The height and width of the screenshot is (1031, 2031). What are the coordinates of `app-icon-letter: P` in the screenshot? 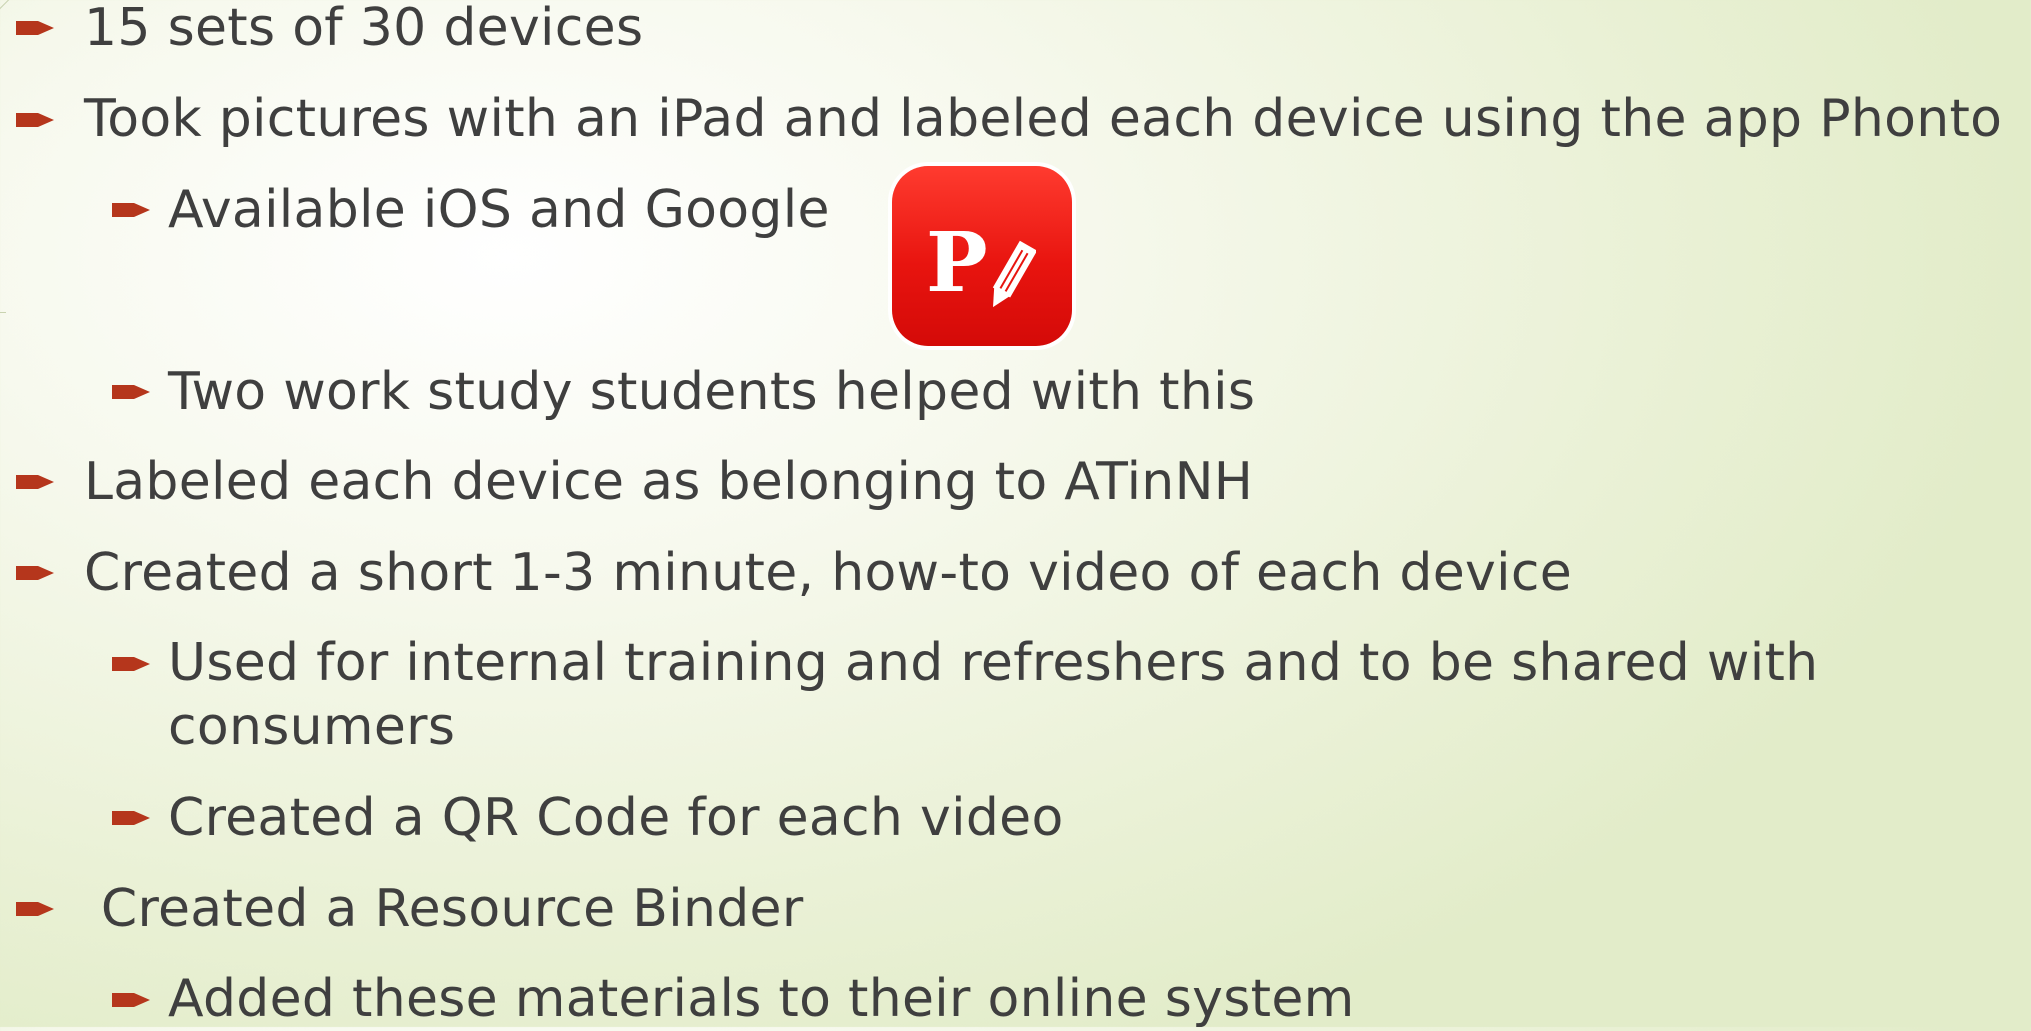 It's located at (957, 263).